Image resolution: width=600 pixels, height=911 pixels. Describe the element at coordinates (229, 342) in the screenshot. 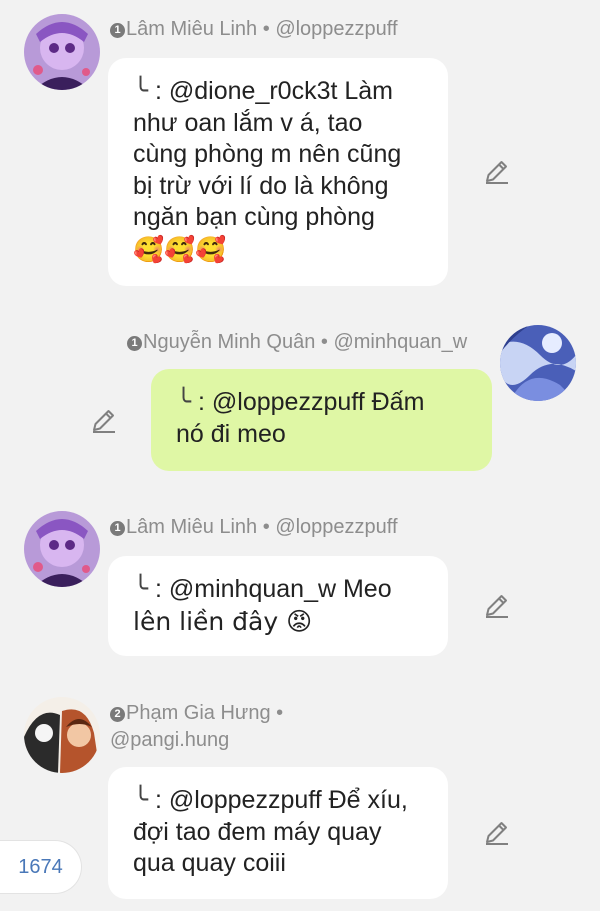

I see `author-name: Nguyễn Minh Quân` at that location.